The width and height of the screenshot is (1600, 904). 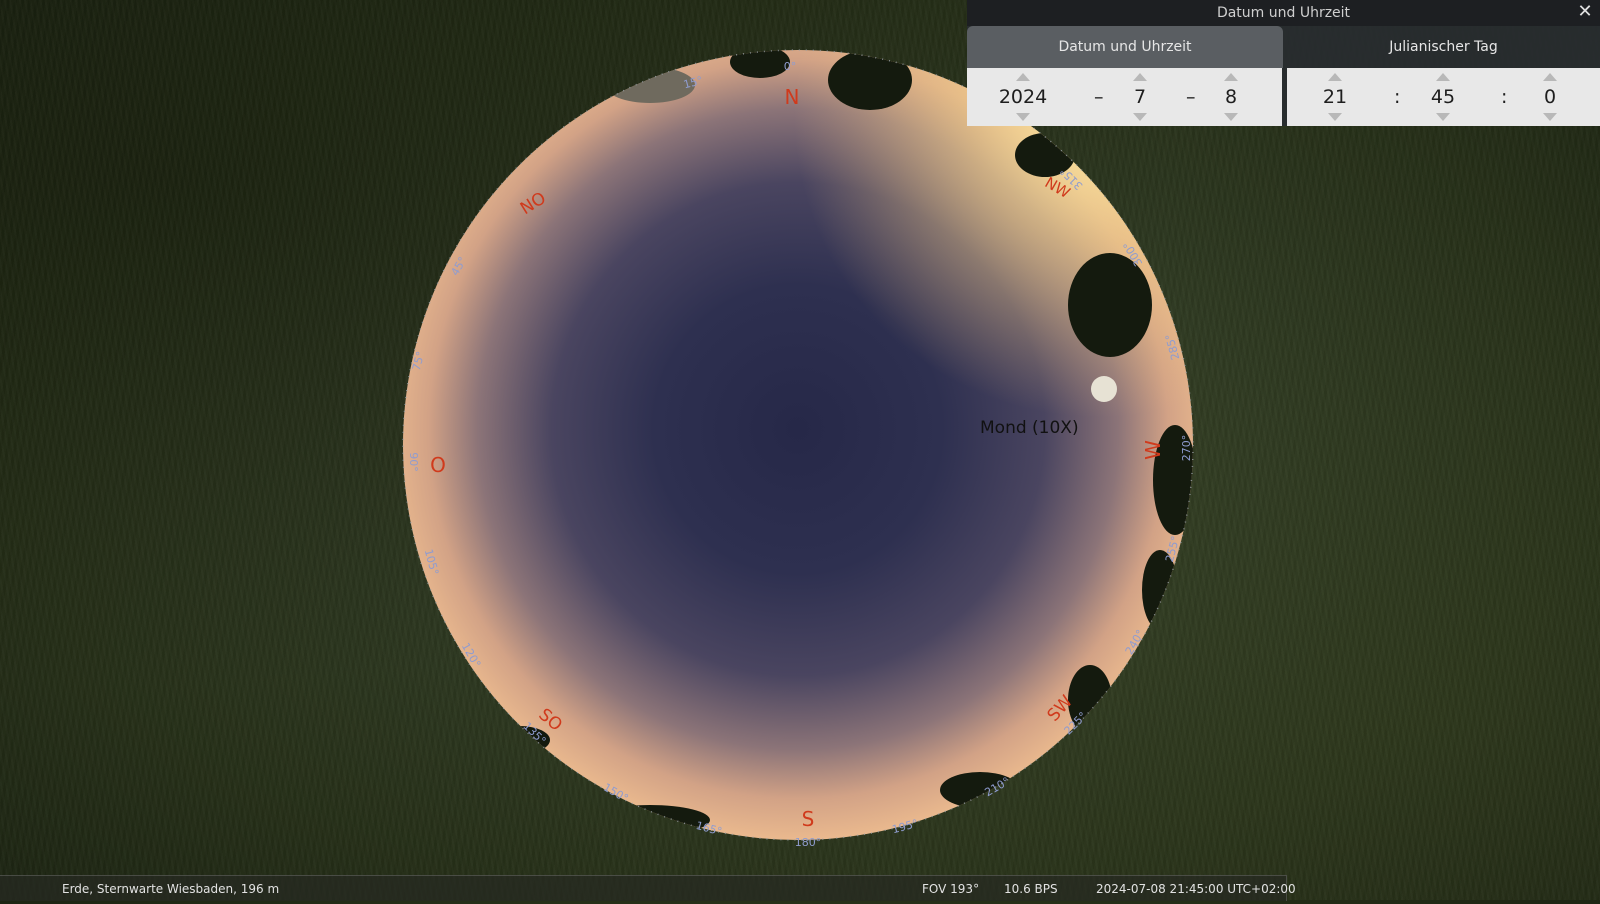 I want to click on year-value: 2024, so click(x=1023, y=97).